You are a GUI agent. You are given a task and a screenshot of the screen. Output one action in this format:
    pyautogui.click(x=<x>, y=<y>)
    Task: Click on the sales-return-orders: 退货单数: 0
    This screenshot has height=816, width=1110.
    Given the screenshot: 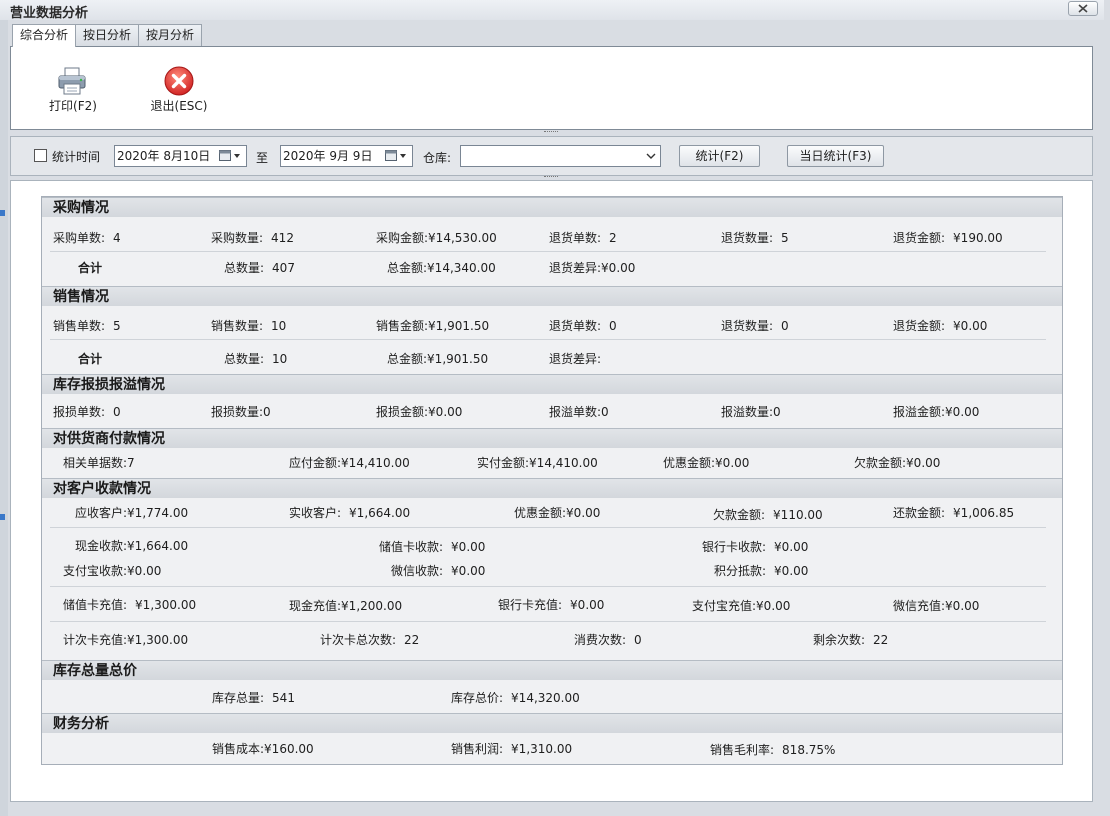 What is the action you would take?
    pyautogui.click(x=583, y=326)
    